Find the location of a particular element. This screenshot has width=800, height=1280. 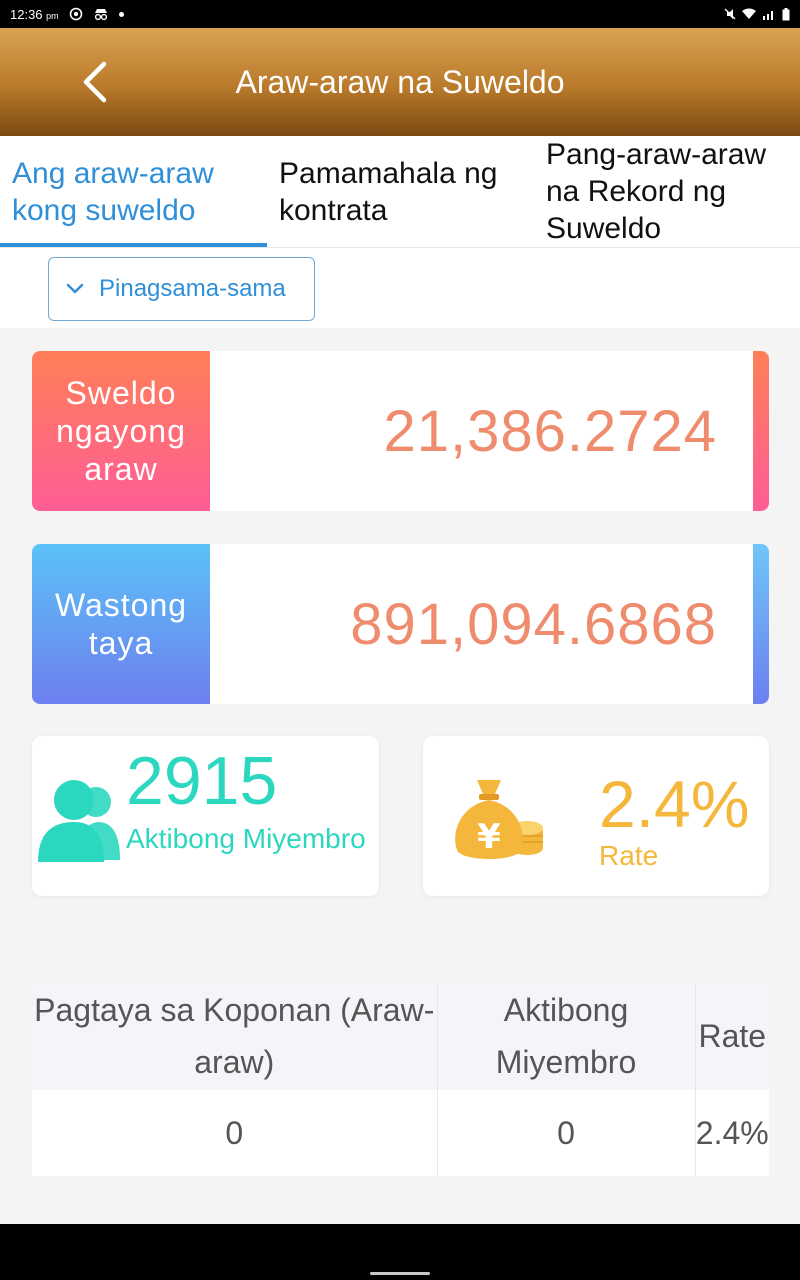

status-time: 12:36 pm is located at coordinates (34, 14).